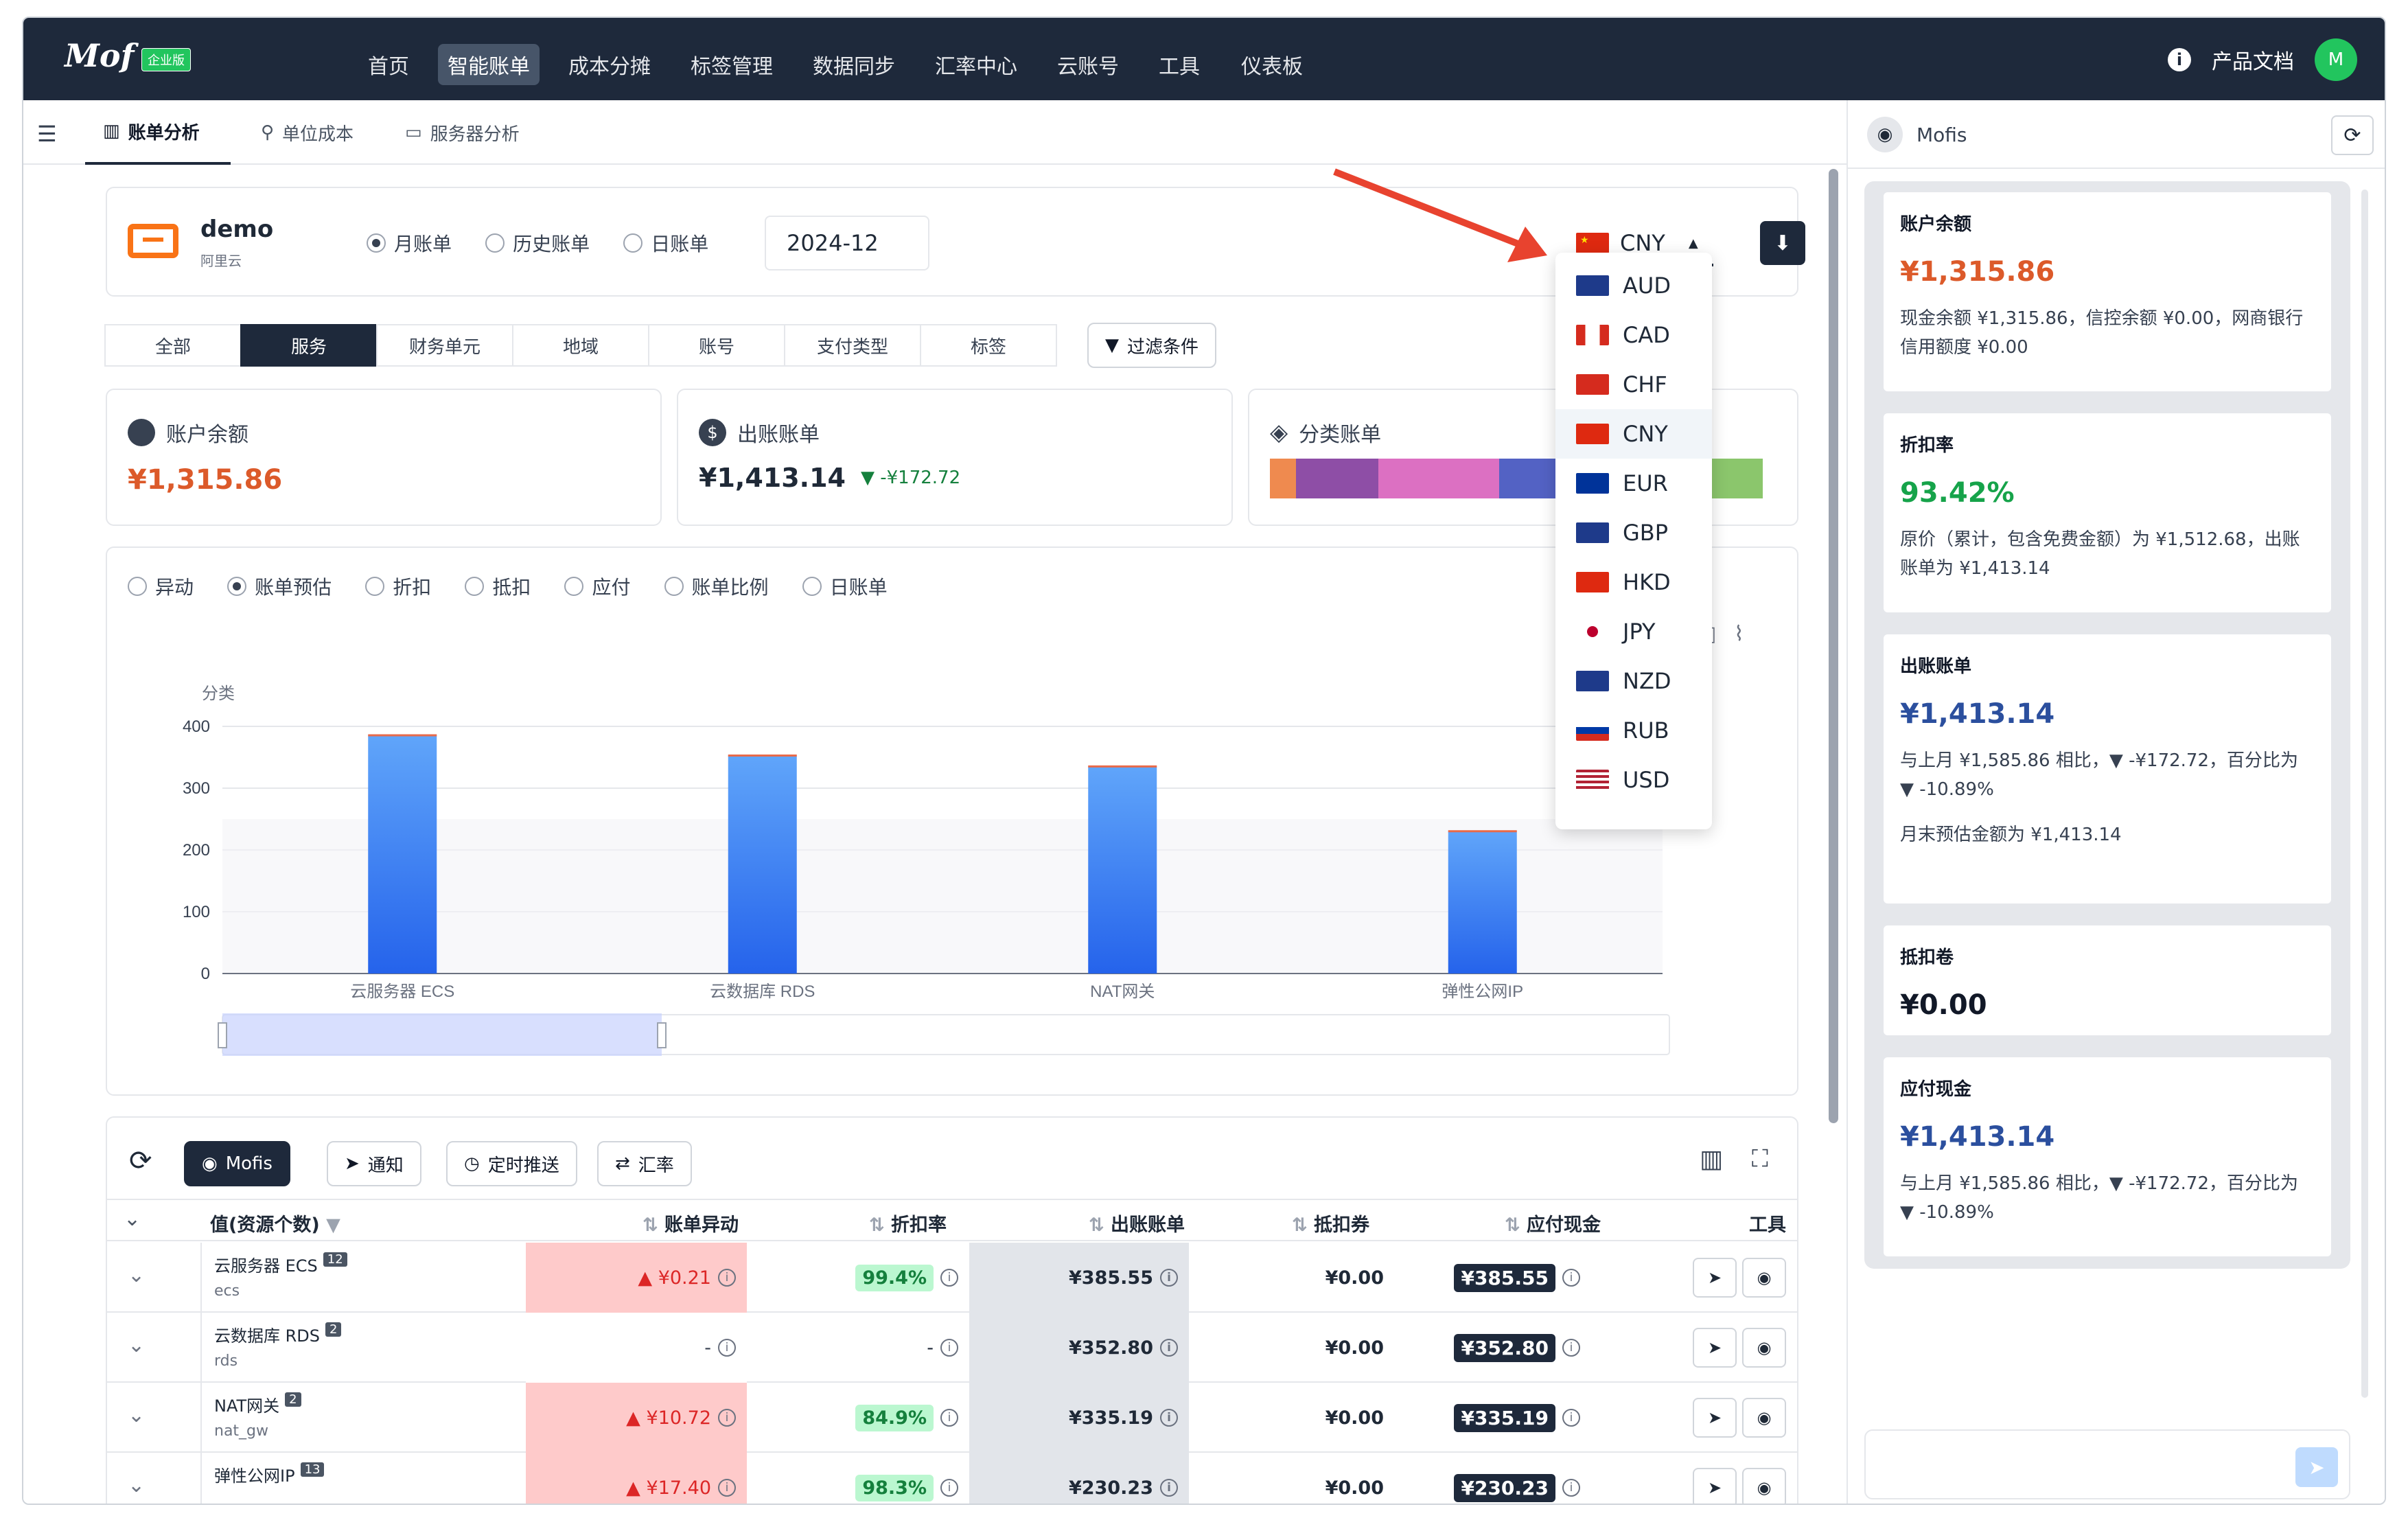 This screenshot has height=1531, width=2408. What do you see at coordinates (1645, 434) in the screenshot?
I see `currency-code: CNY` at bounding box center [1645, 434].